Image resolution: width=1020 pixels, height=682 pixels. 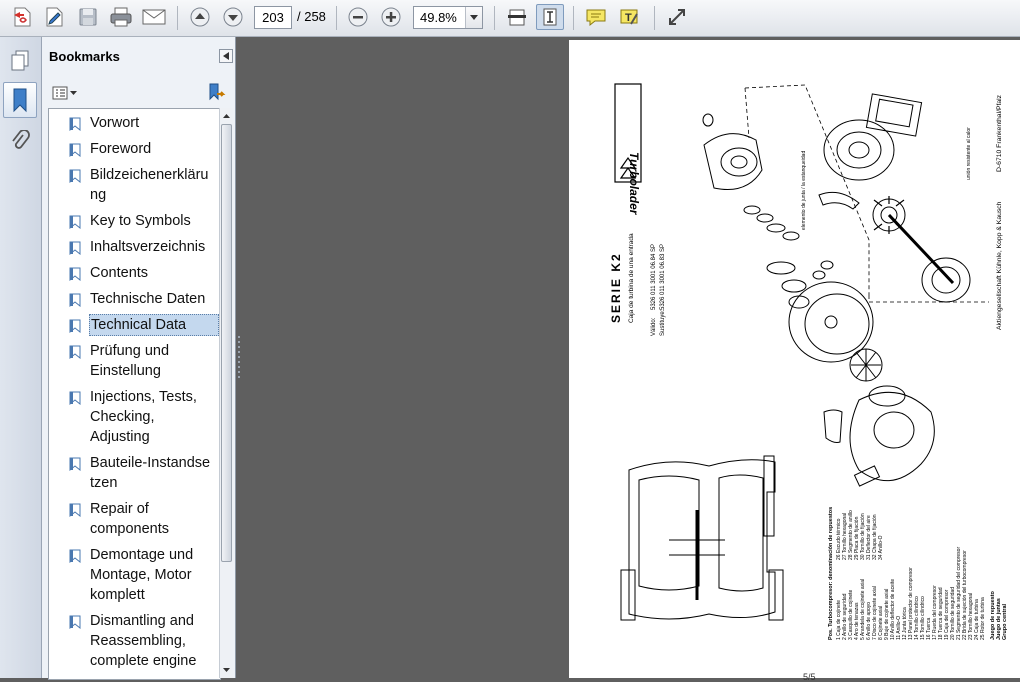 I want to click on expand-icon, so click(x=677, y=17).